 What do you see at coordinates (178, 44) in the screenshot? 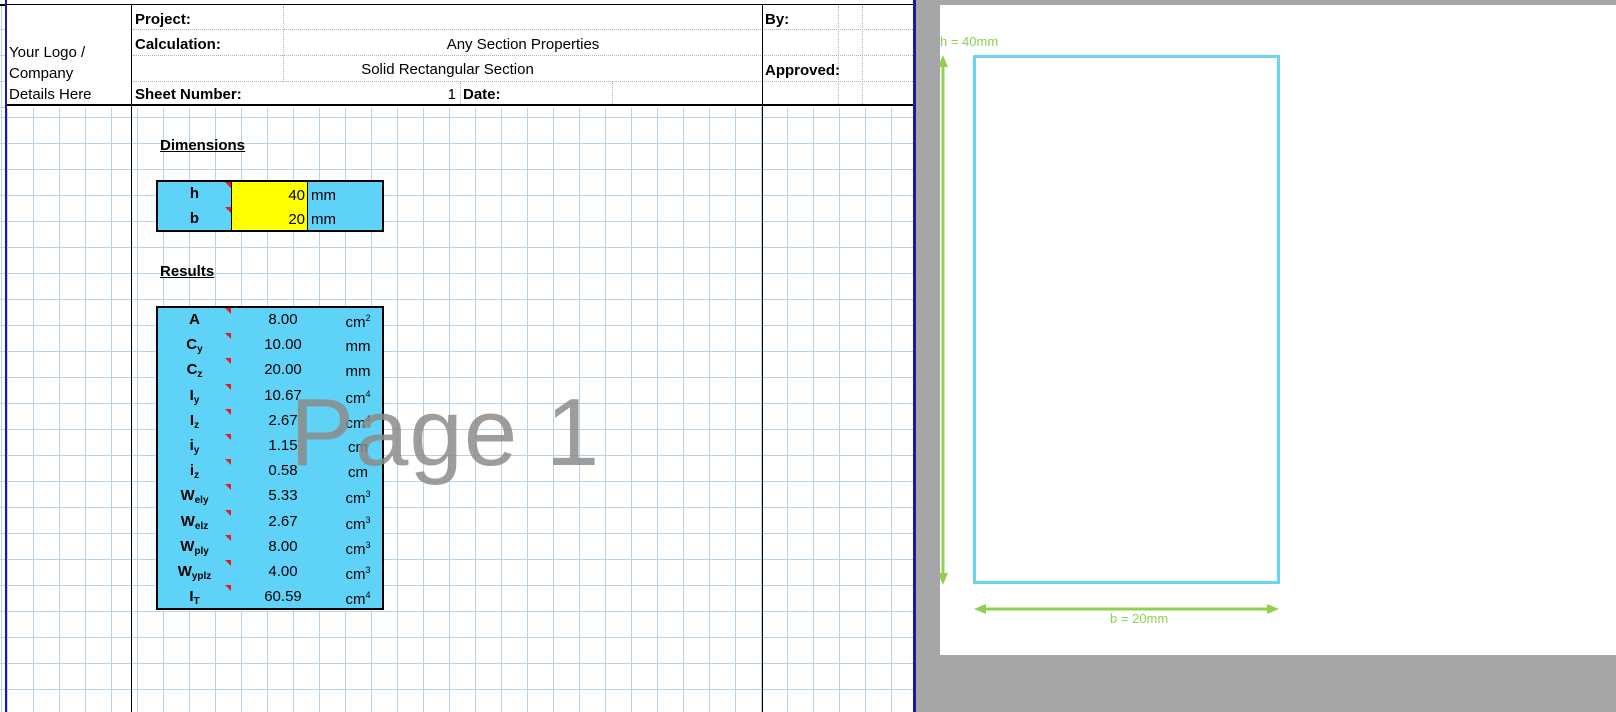
I see `calculation-label: Calculation:` at bounding box center [178, 44].